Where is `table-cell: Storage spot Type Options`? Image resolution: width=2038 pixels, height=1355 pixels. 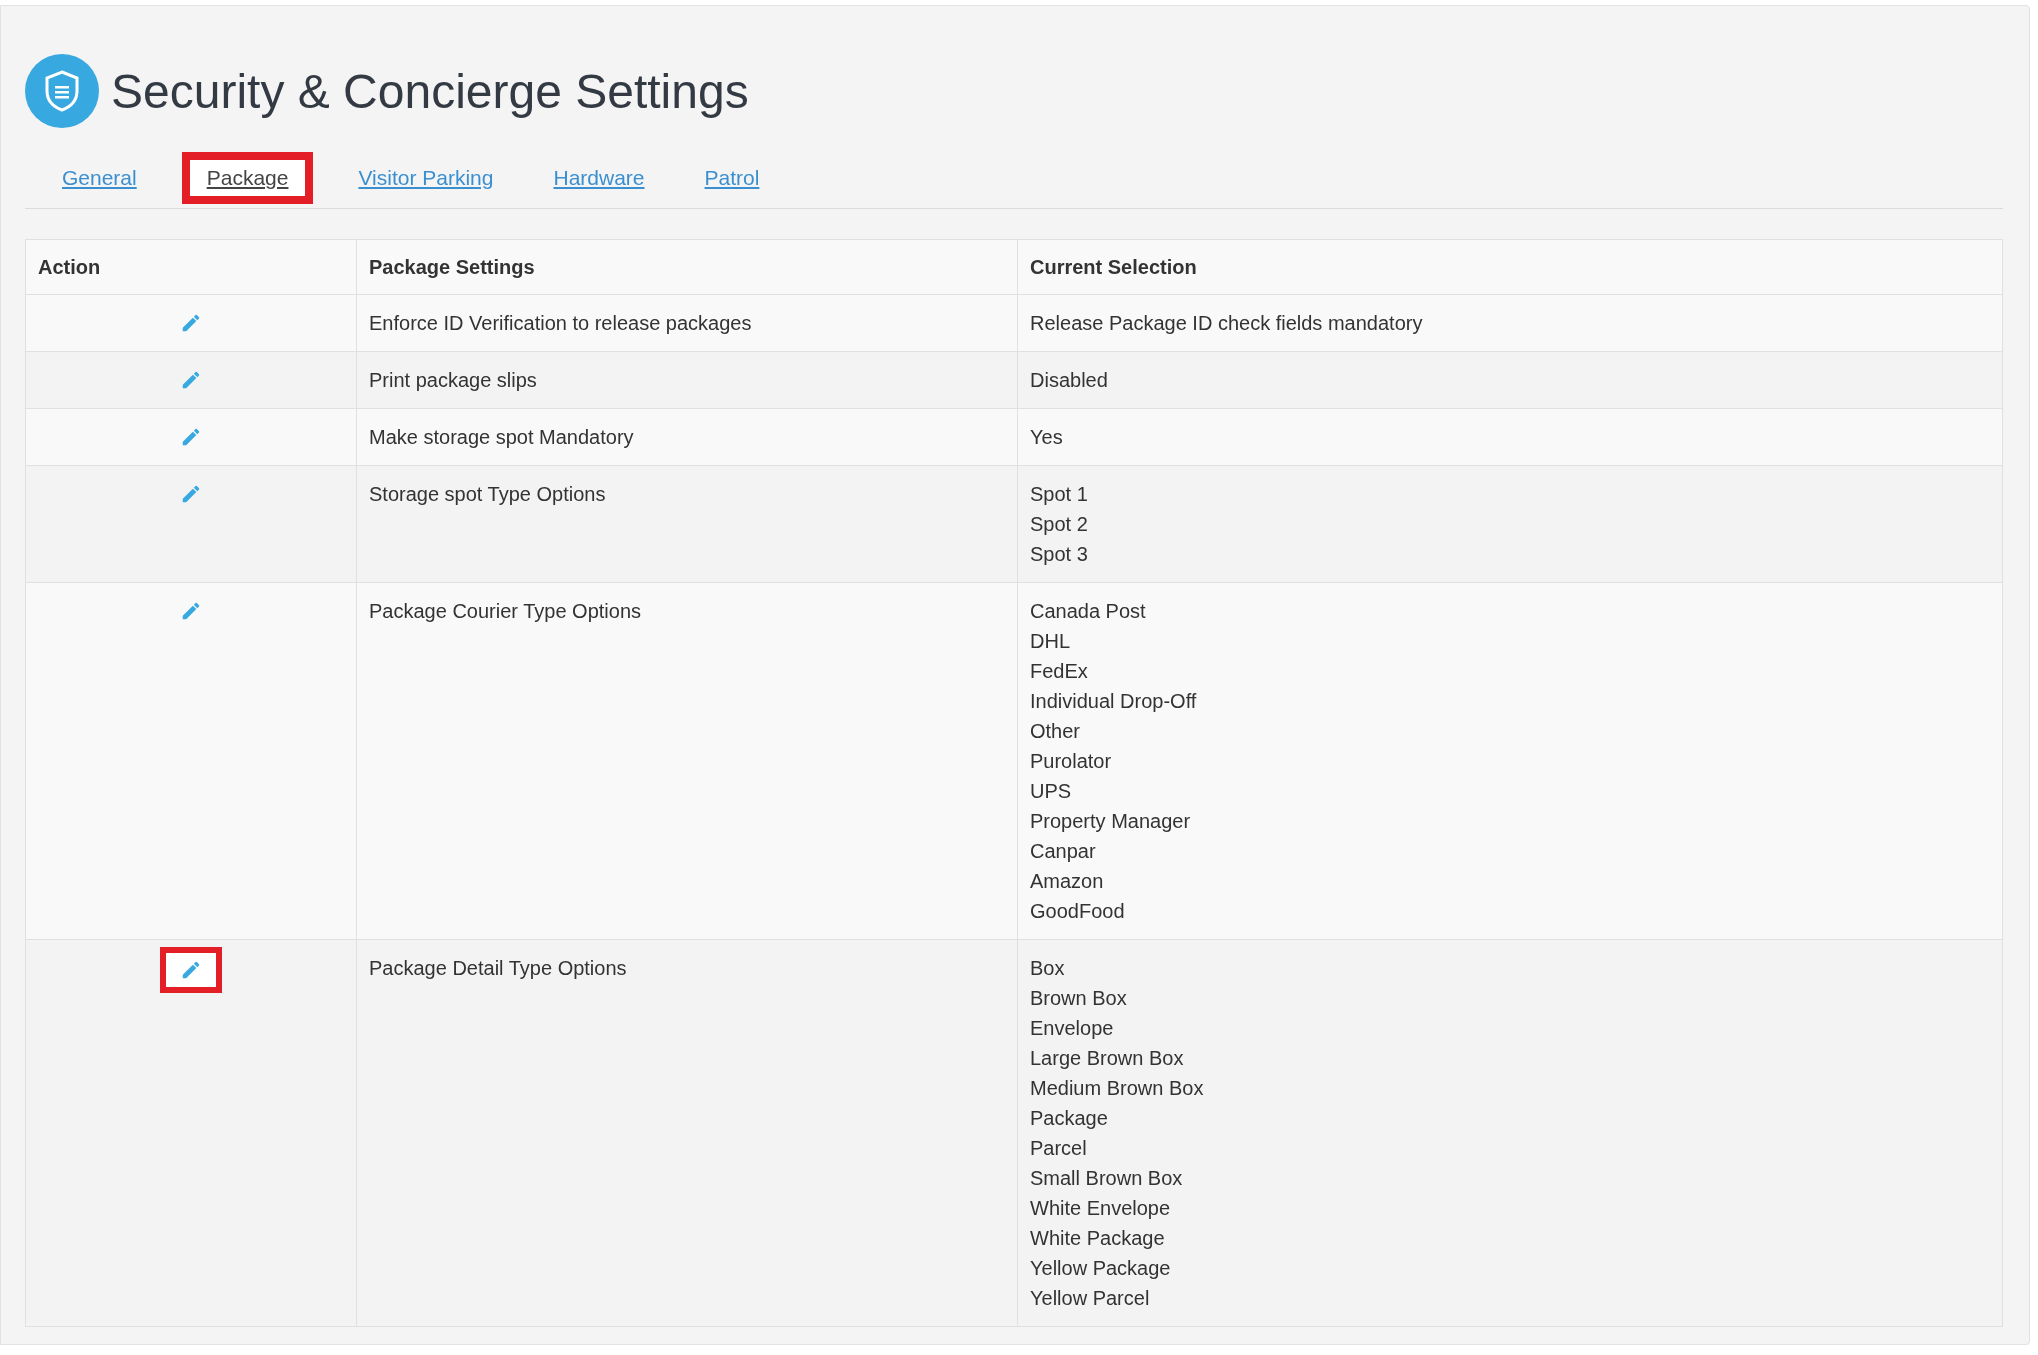 table-cell: Storage spot Type Options is located at coordinates (687, 524).